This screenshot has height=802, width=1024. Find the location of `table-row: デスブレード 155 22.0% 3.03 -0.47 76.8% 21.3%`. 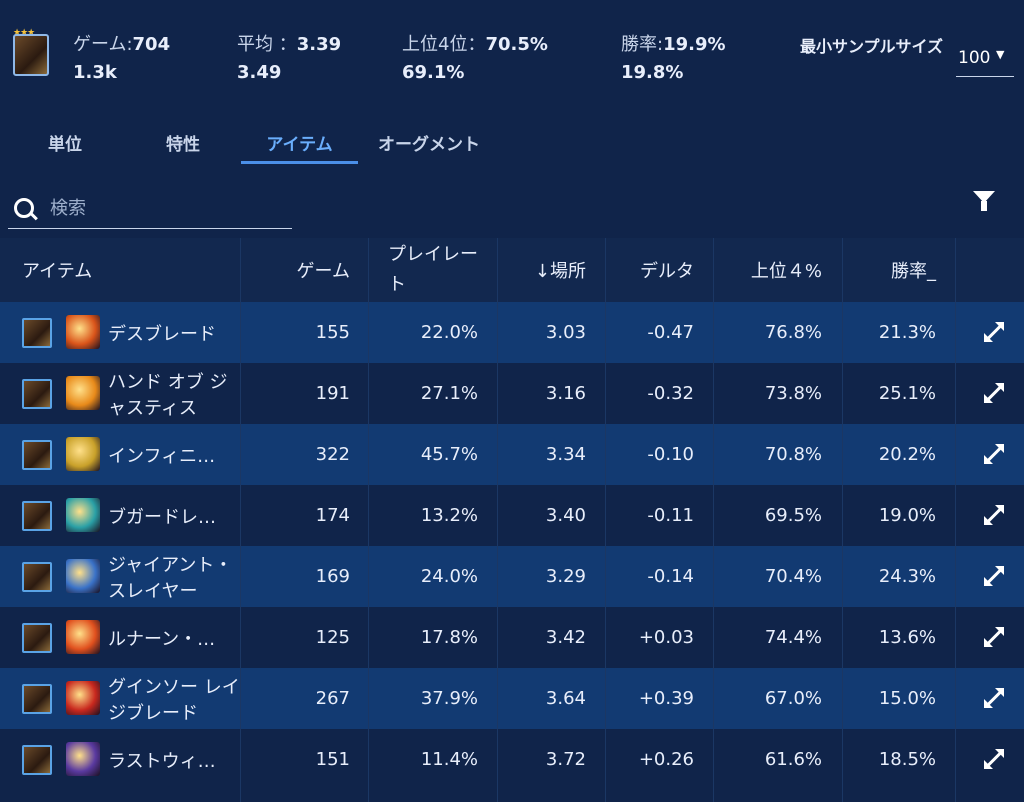

table-row: デスブレード 155 22.0% 3.03 -0.47 76.8% 21.3% is located at coordinates (512, 332).